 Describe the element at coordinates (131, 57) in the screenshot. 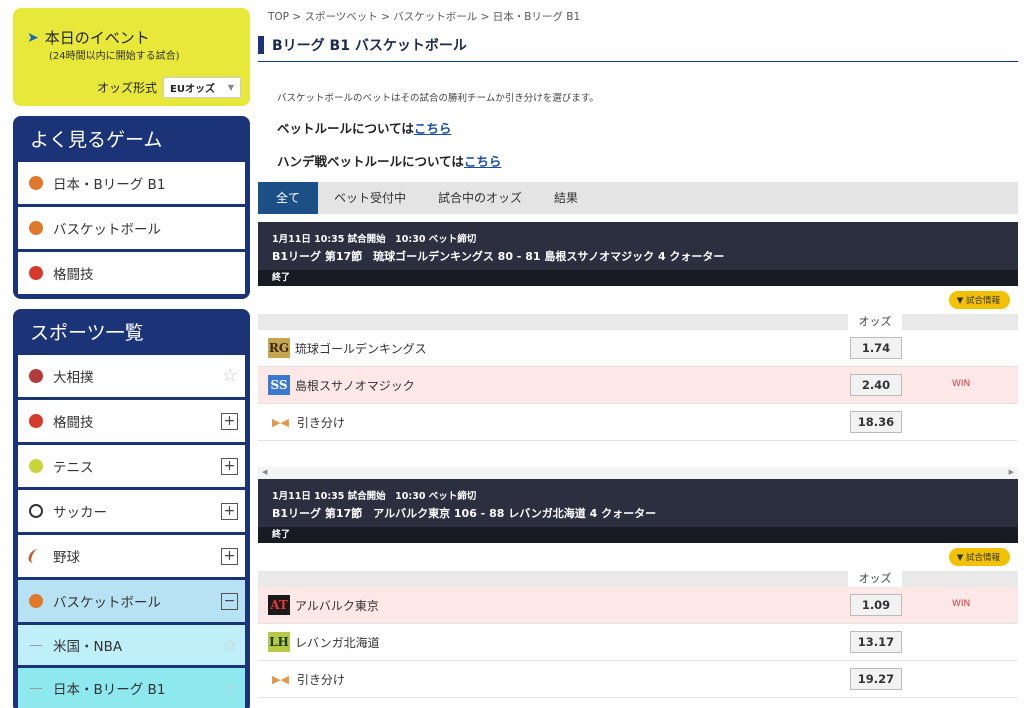

I see `today-events-box: ➤ 本日のイベント (24時間以内に開始する試合) オッズ形式 EUオッズ ▼` at that location.